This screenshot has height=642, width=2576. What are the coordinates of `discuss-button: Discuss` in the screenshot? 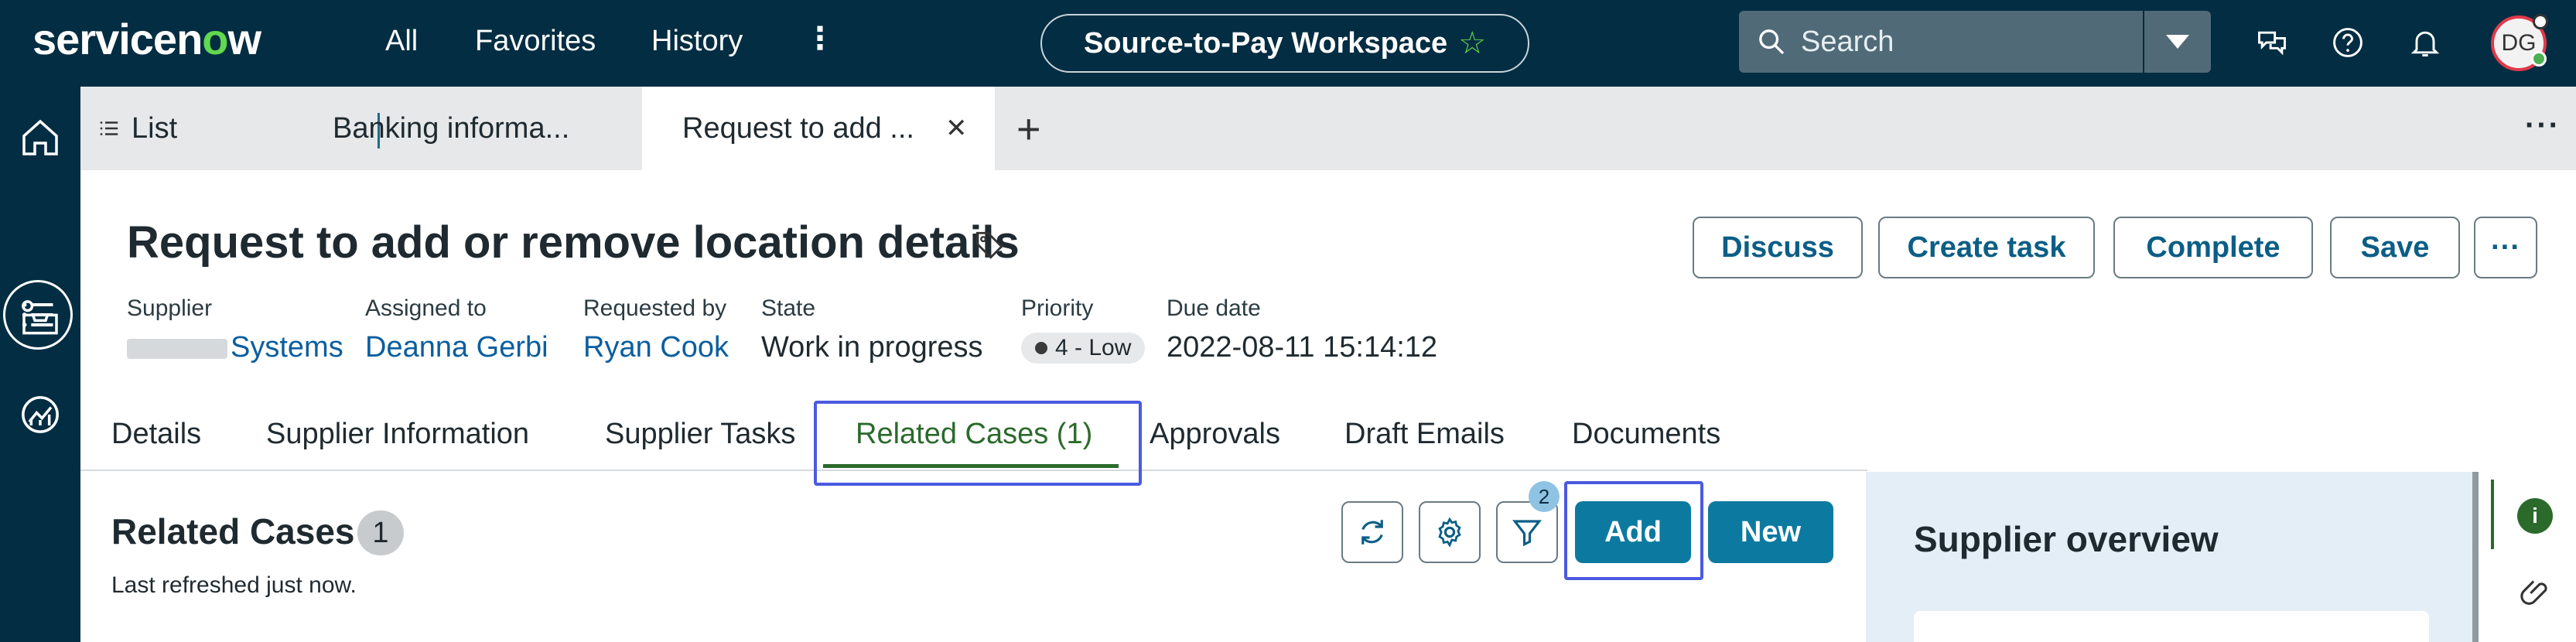 It's located at (1778, 248).